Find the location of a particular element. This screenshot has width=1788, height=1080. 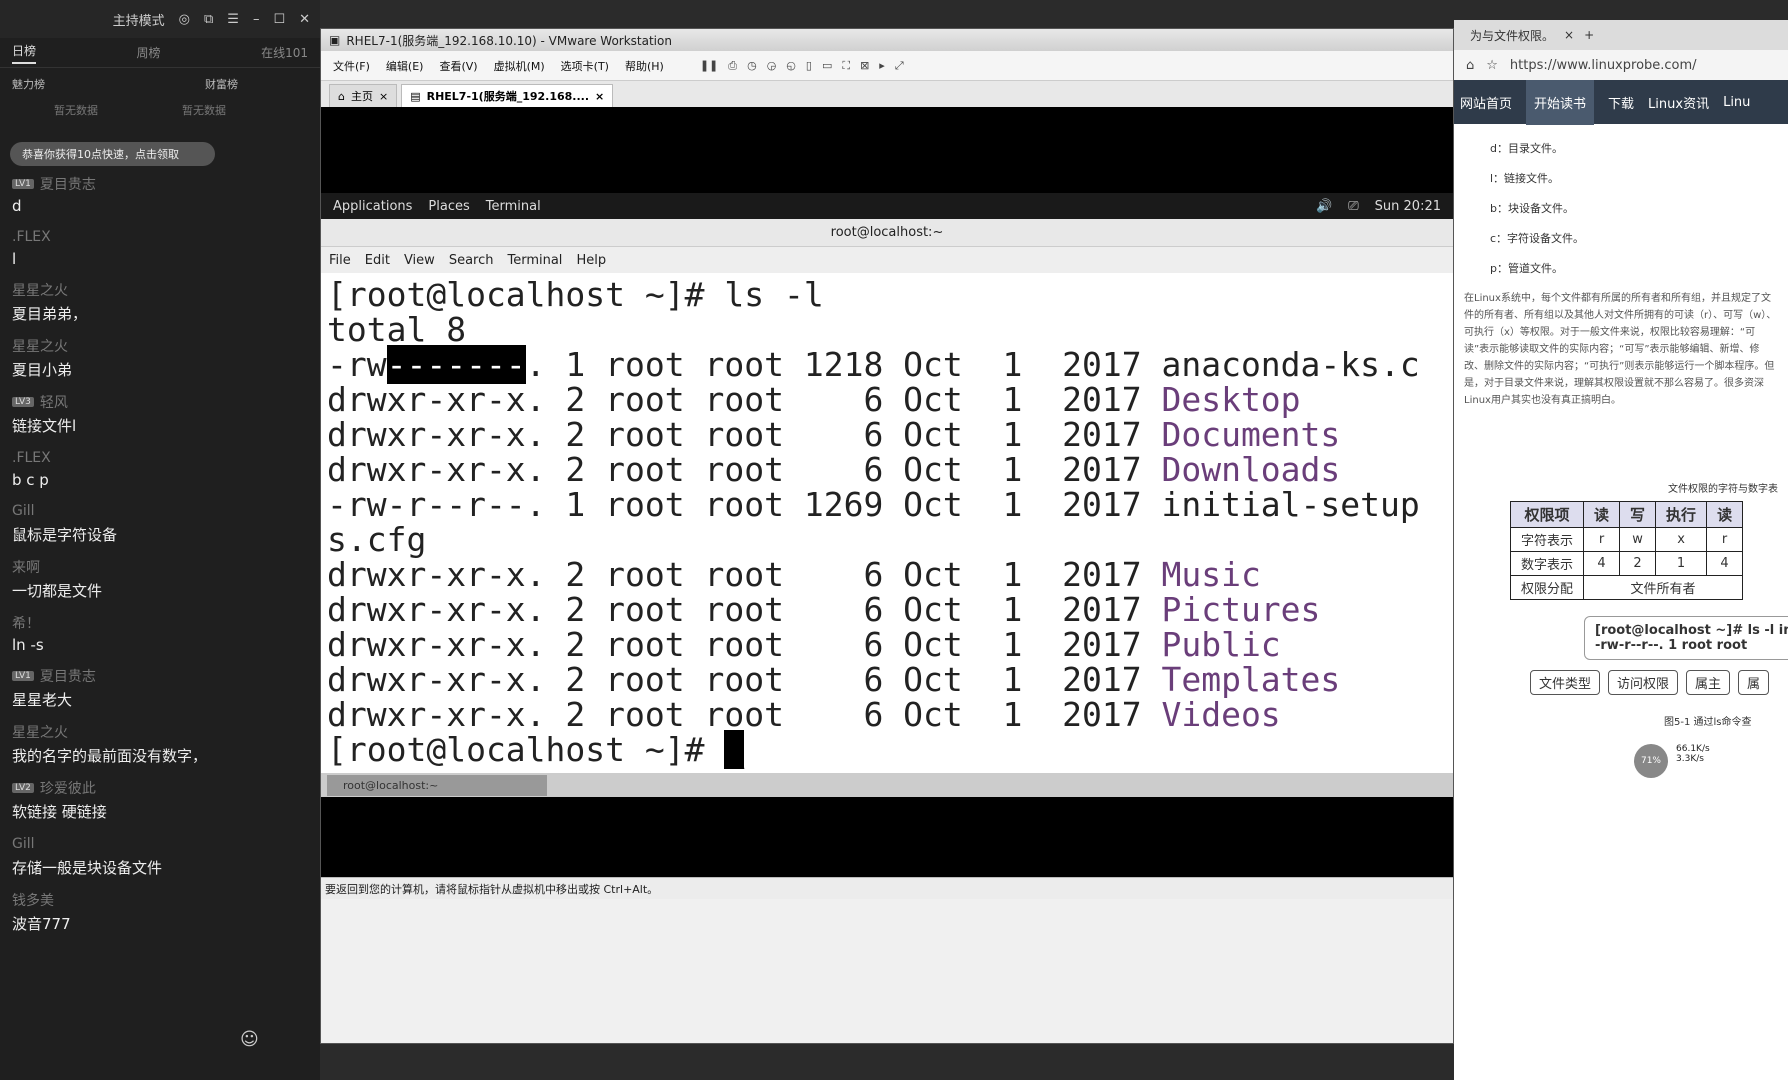

table-cell: r is located at coordinates (1725, 539).